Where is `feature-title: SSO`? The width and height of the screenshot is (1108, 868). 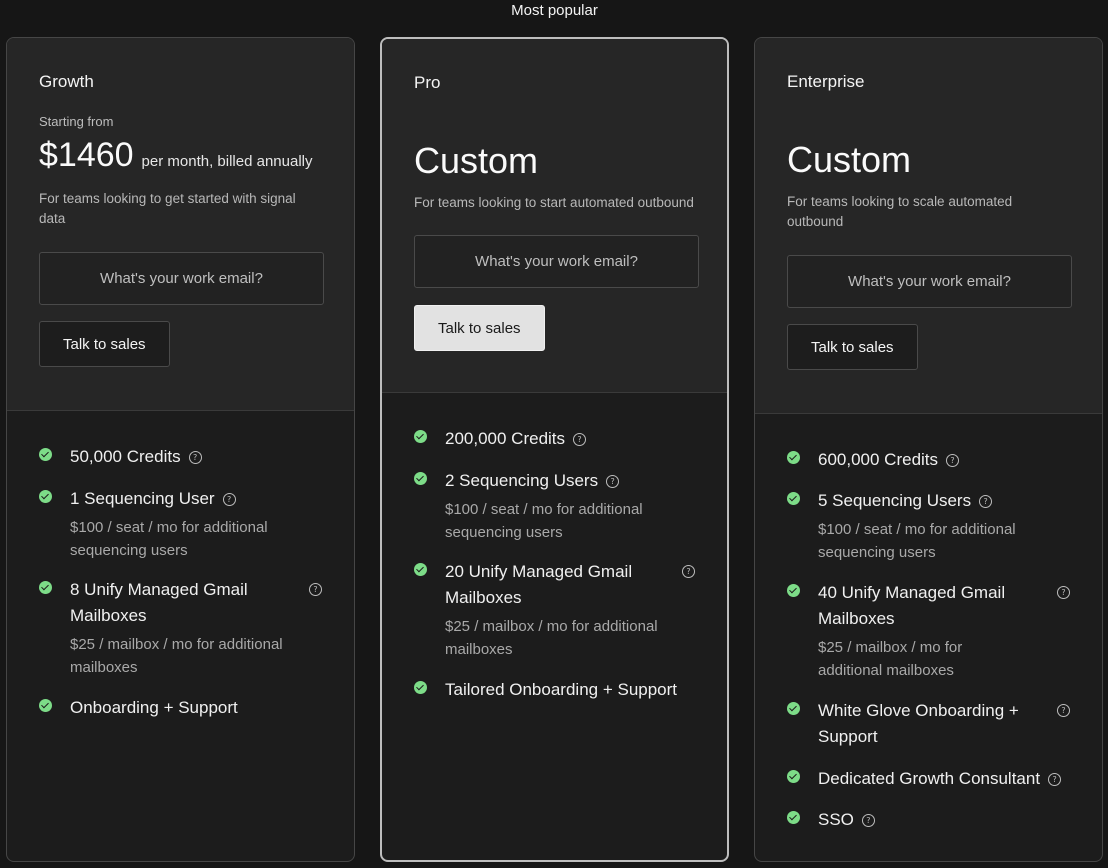
feature-title: SSO is located at coordinates (836, 819).